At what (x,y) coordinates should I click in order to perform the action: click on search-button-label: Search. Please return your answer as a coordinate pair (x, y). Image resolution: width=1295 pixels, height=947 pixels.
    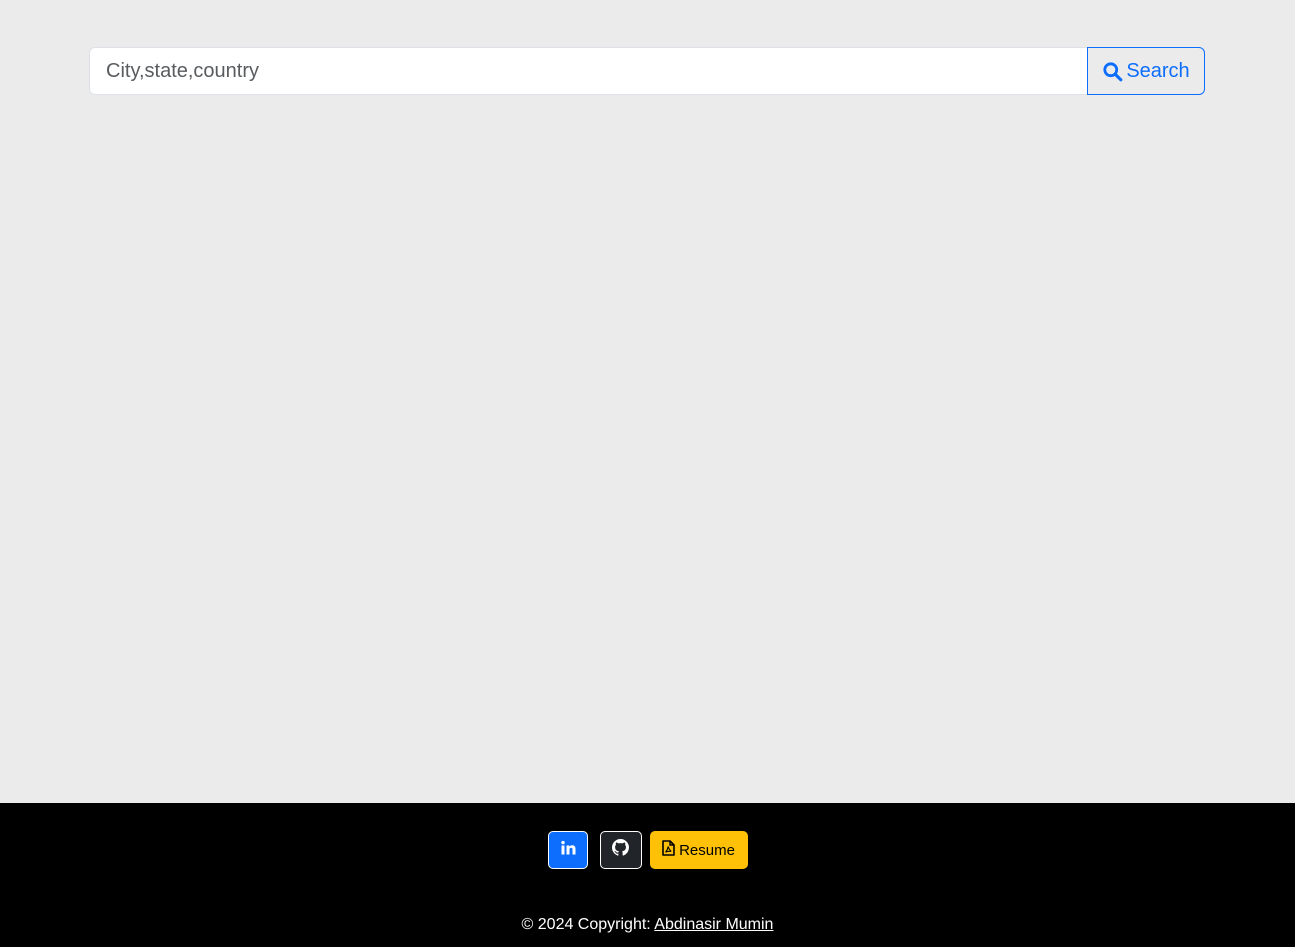
    Looking at the image, I should click on (1158, 70).